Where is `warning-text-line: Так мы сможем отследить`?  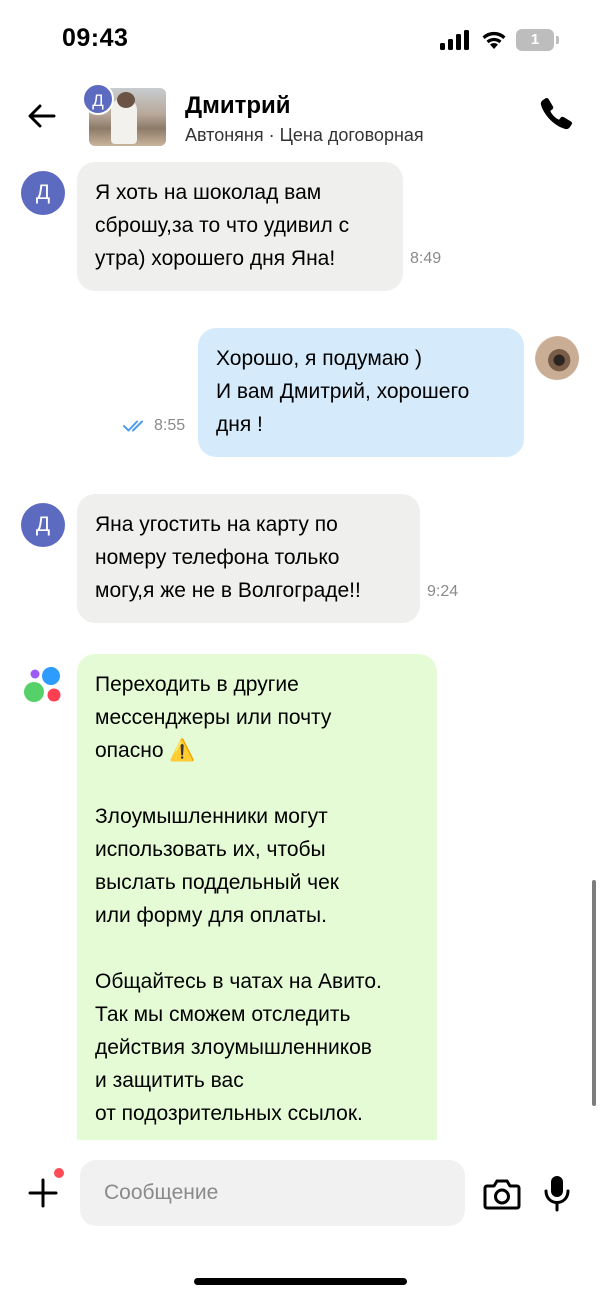
warning-text-line: Так мы сможем отследить is located at coordinates (223, 1014).